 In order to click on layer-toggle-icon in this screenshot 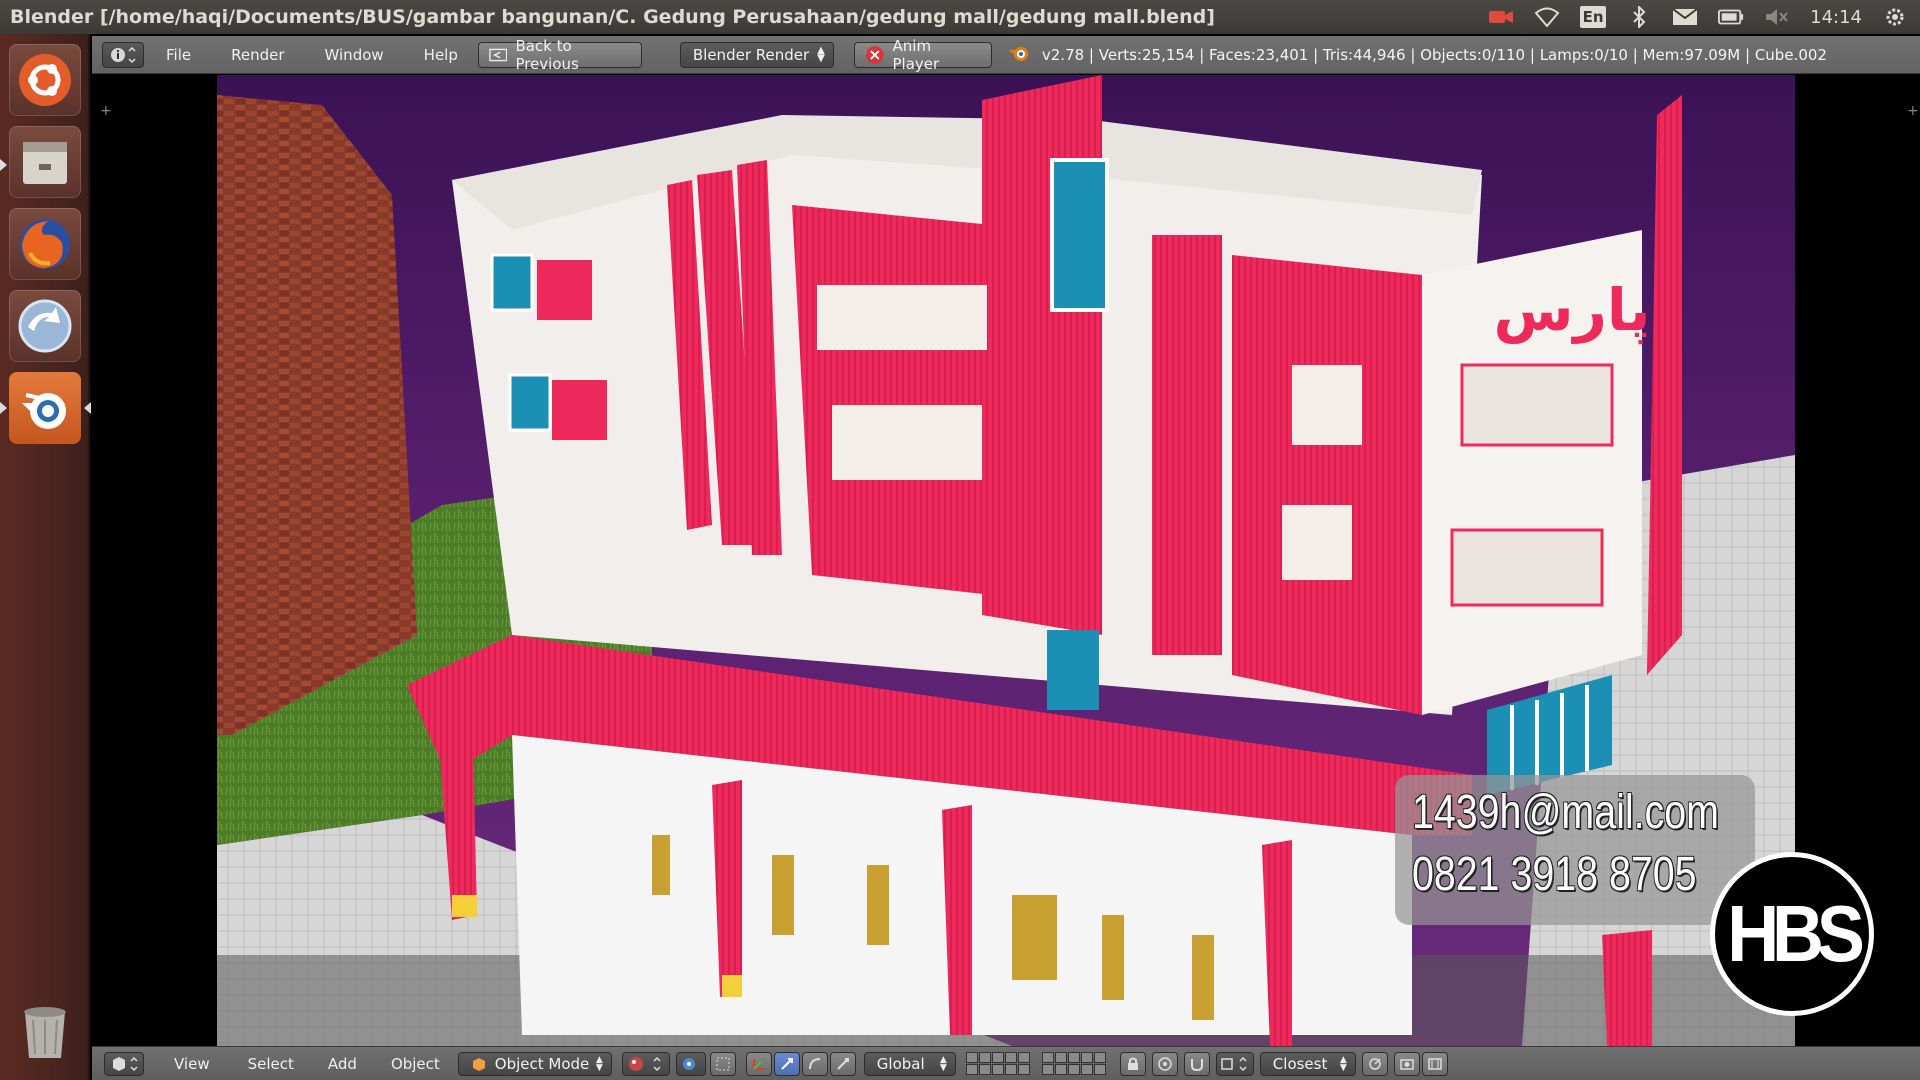, I will do `click(722, 1063)`.